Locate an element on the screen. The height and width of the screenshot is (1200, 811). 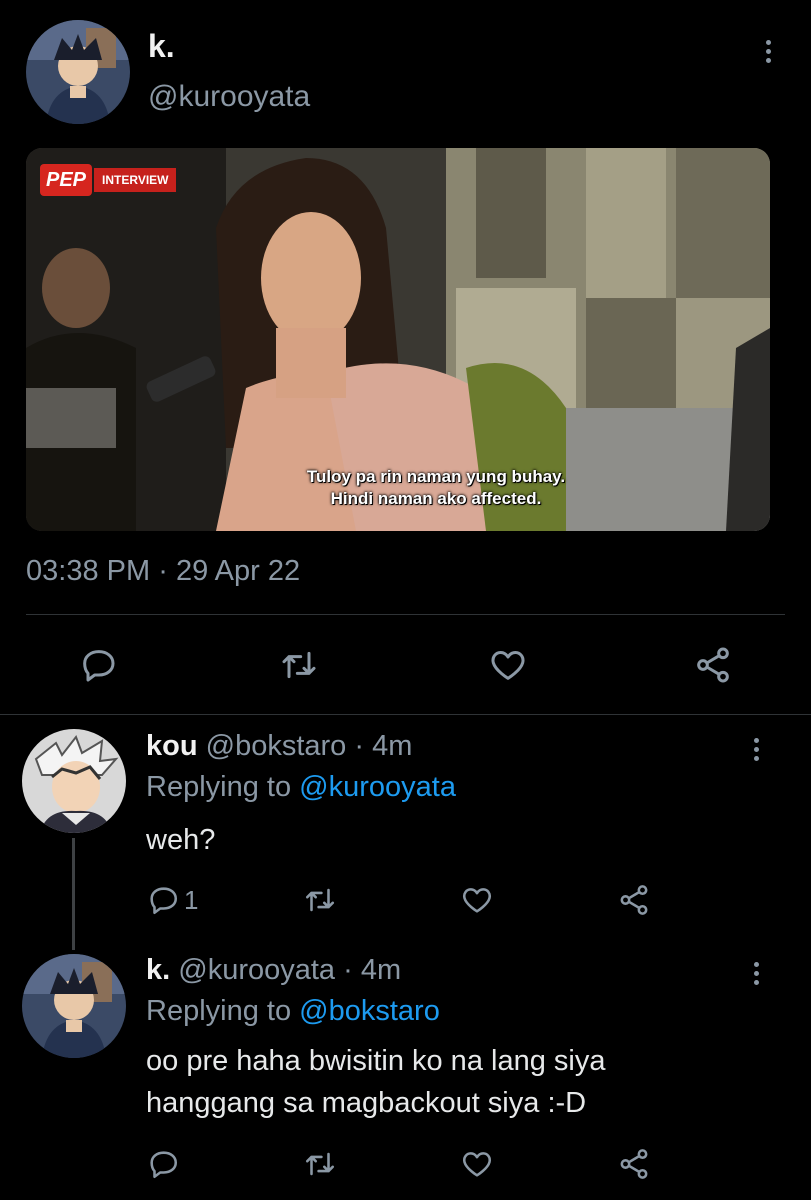
reply-author-handle: @bokstaro is located at coordinates (276, 746).